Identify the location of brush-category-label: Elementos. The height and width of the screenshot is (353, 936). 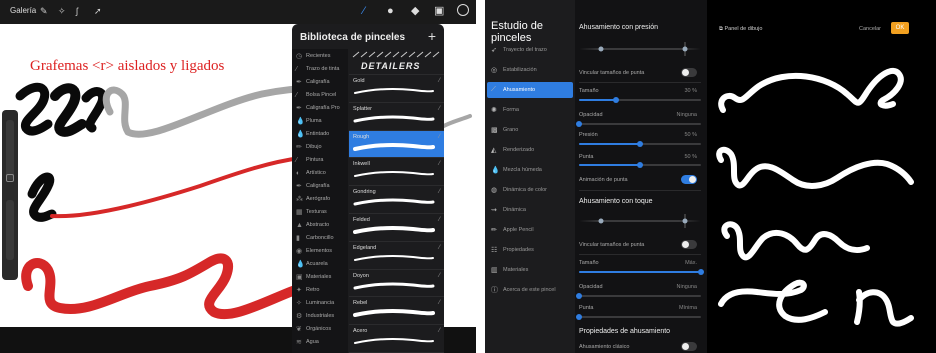
(319, 251).